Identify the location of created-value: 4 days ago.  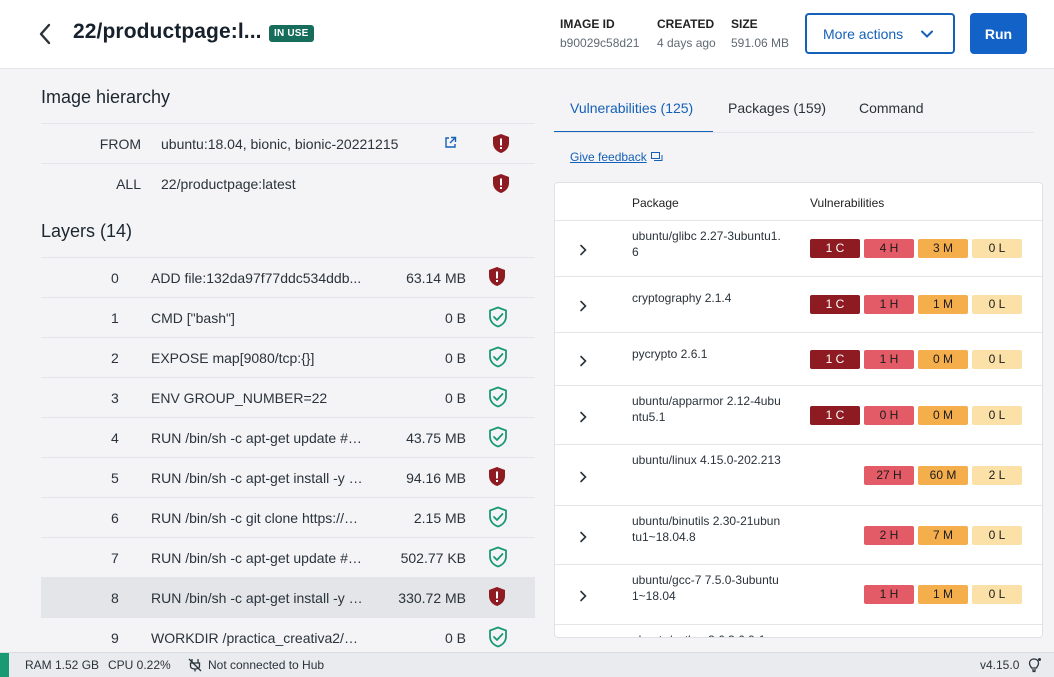
(686, 43).